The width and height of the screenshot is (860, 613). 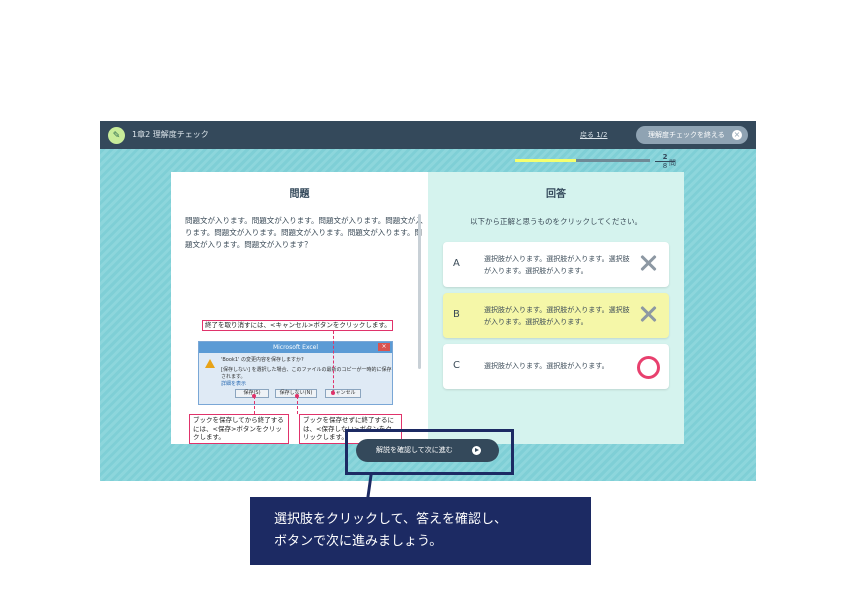 I want to click on cancel-connector, so click(x=333, y=362).